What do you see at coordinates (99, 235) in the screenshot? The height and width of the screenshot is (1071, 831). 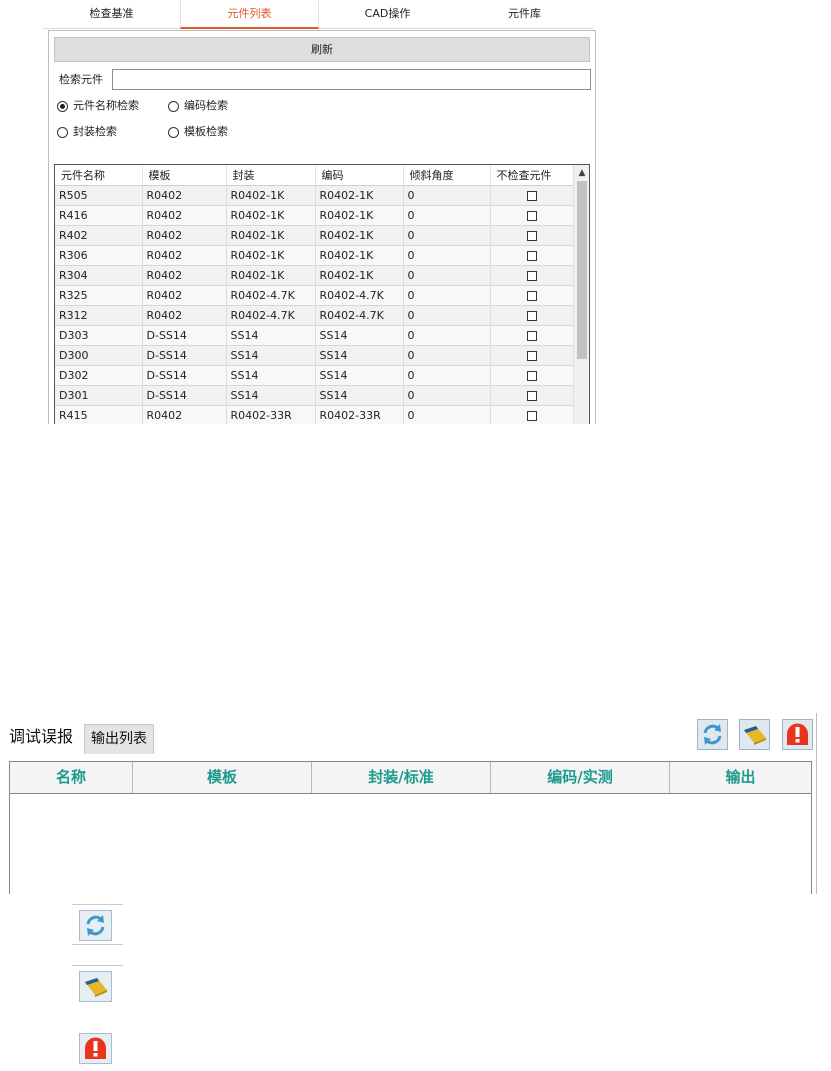 I see `table-cell: R402` at bounding box center [99, 235].